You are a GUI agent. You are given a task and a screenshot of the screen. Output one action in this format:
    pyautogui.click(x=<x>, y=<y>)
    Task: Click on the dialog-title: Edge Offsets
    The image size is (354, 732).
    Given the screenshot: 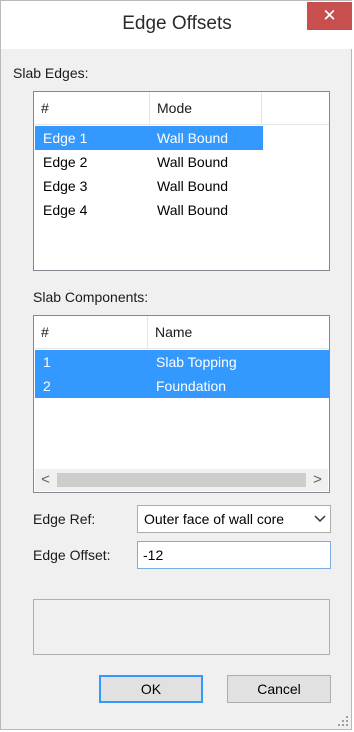 What is the action you would take?
    pyautogui.click(x=177, y=23)
    